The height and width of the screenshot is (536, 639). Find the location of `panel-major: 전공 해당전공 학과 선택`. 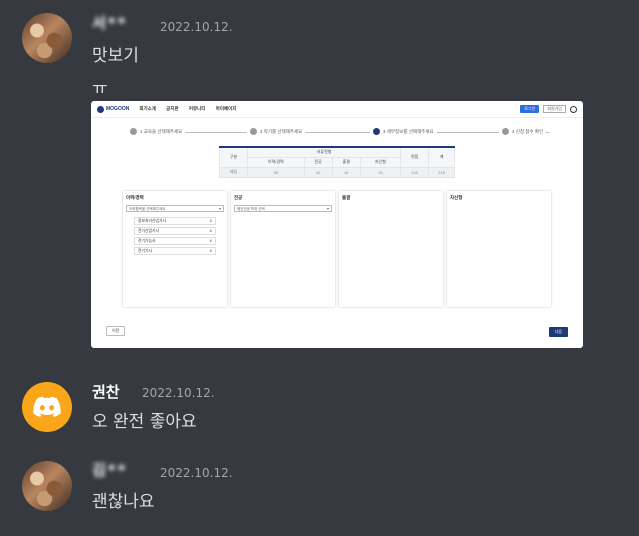

panel-major: 전공 해당전공 학과 선택 is located at coordinates (283, 249).